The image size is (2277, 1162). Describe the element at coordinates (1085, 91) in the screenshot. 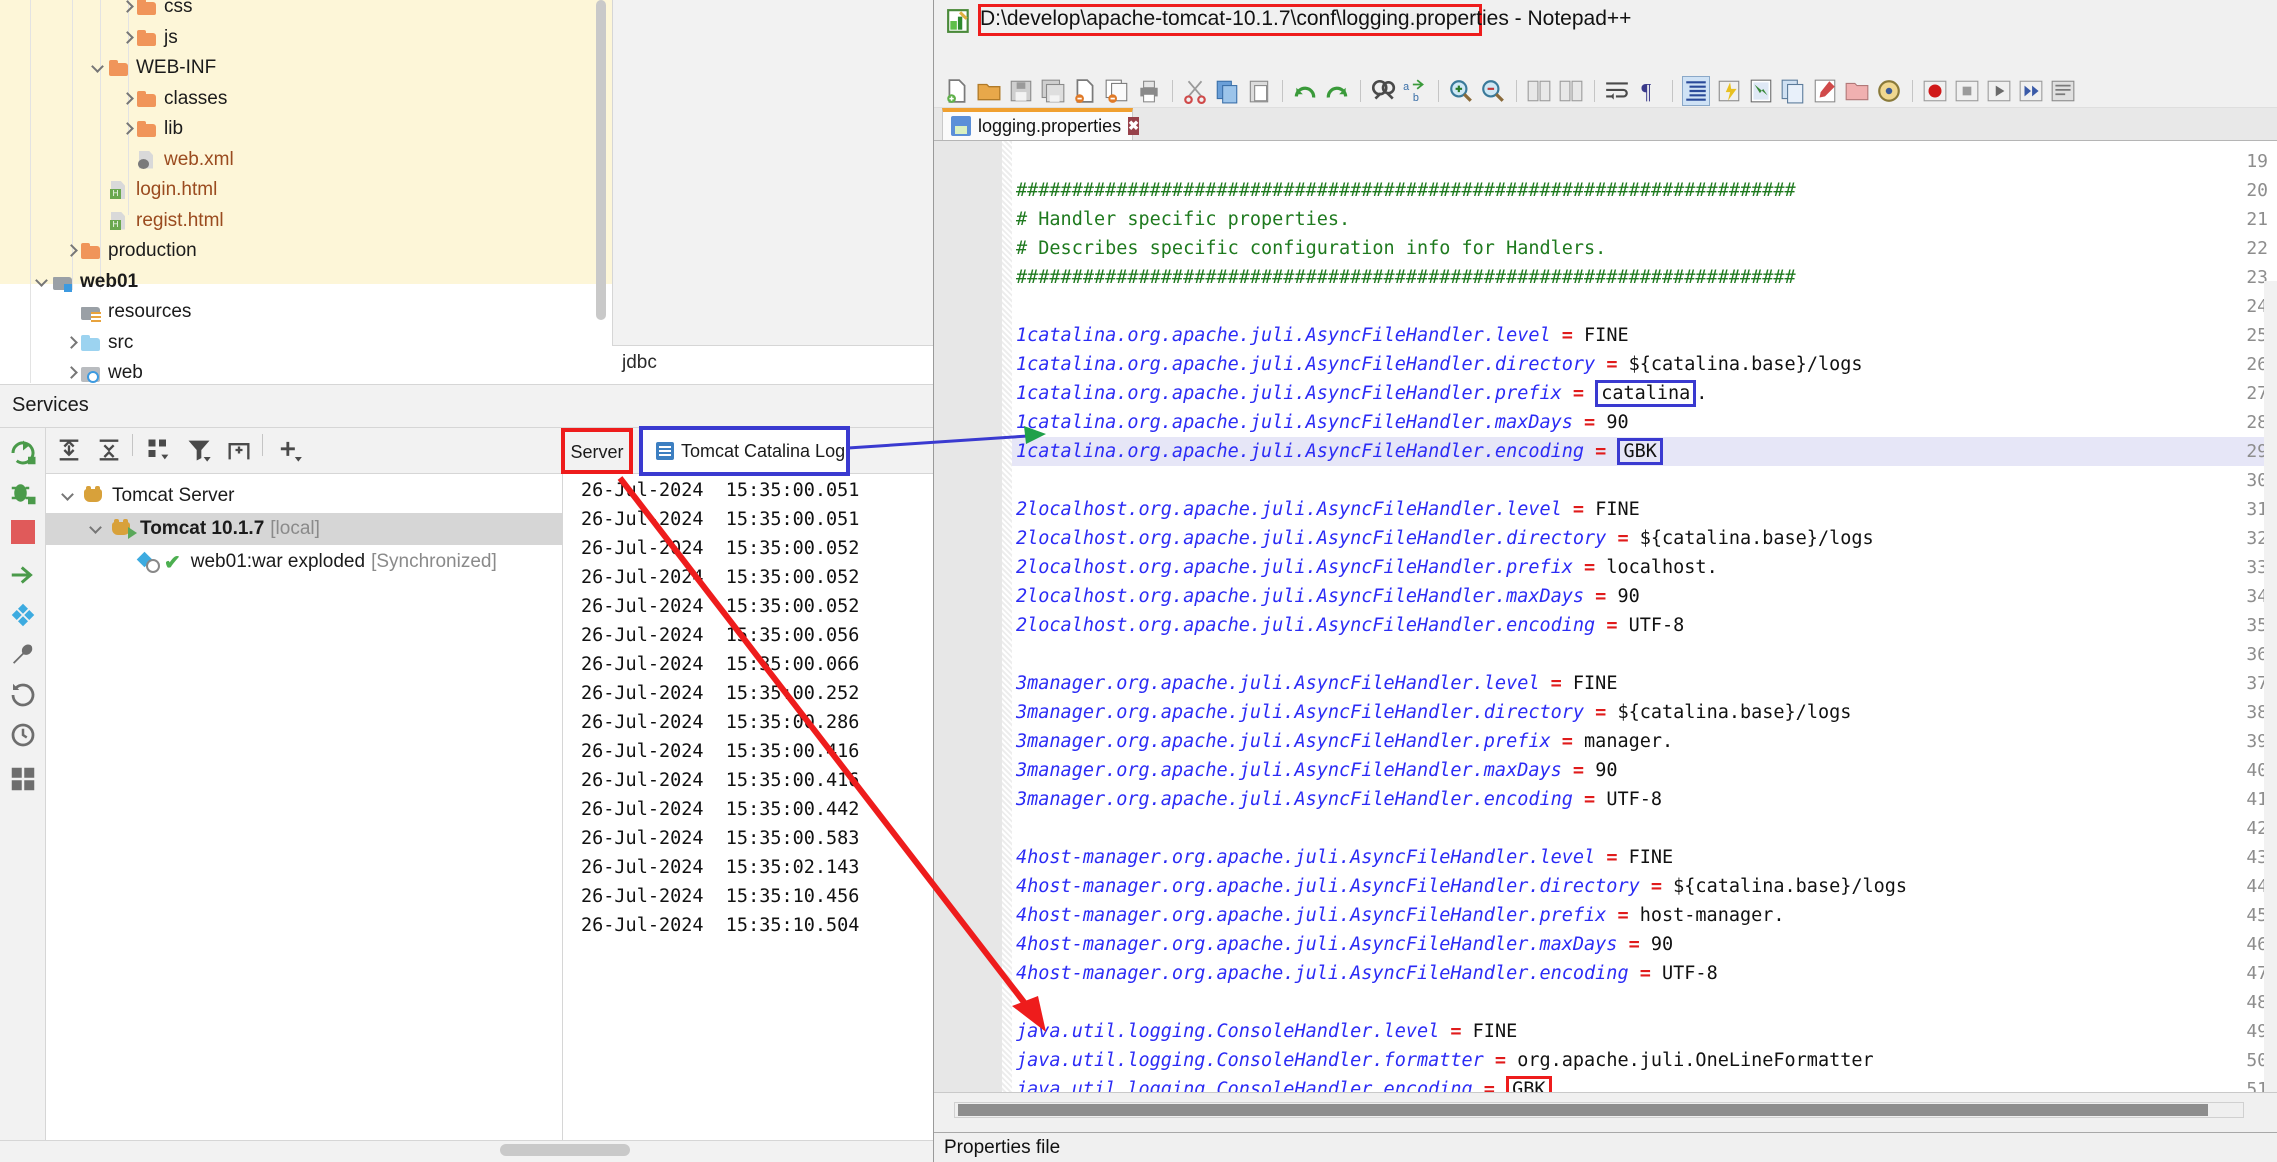

I see `close-file-icon` at that location.